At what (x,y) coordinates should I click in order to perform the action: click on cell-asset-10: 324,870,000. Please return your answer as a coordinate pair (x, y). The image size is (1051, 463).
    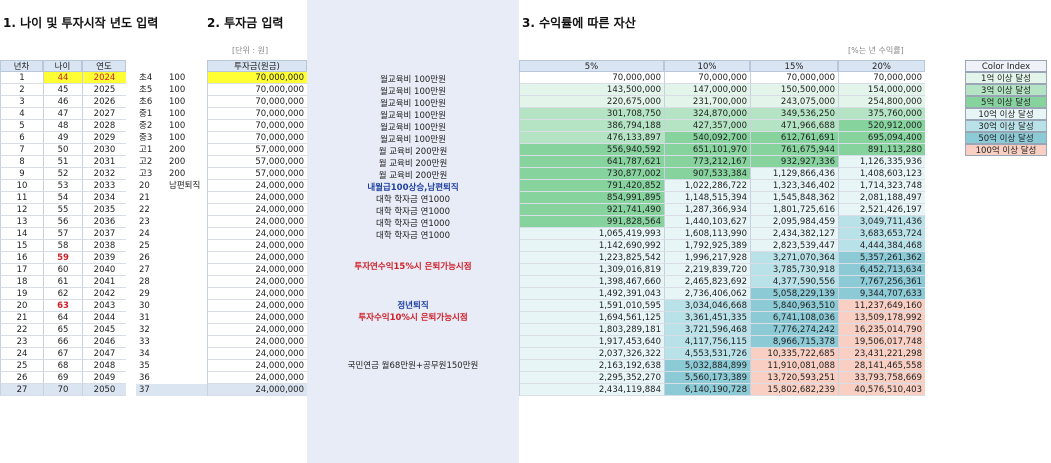
    Looking at the image, I should click on (707, 114).